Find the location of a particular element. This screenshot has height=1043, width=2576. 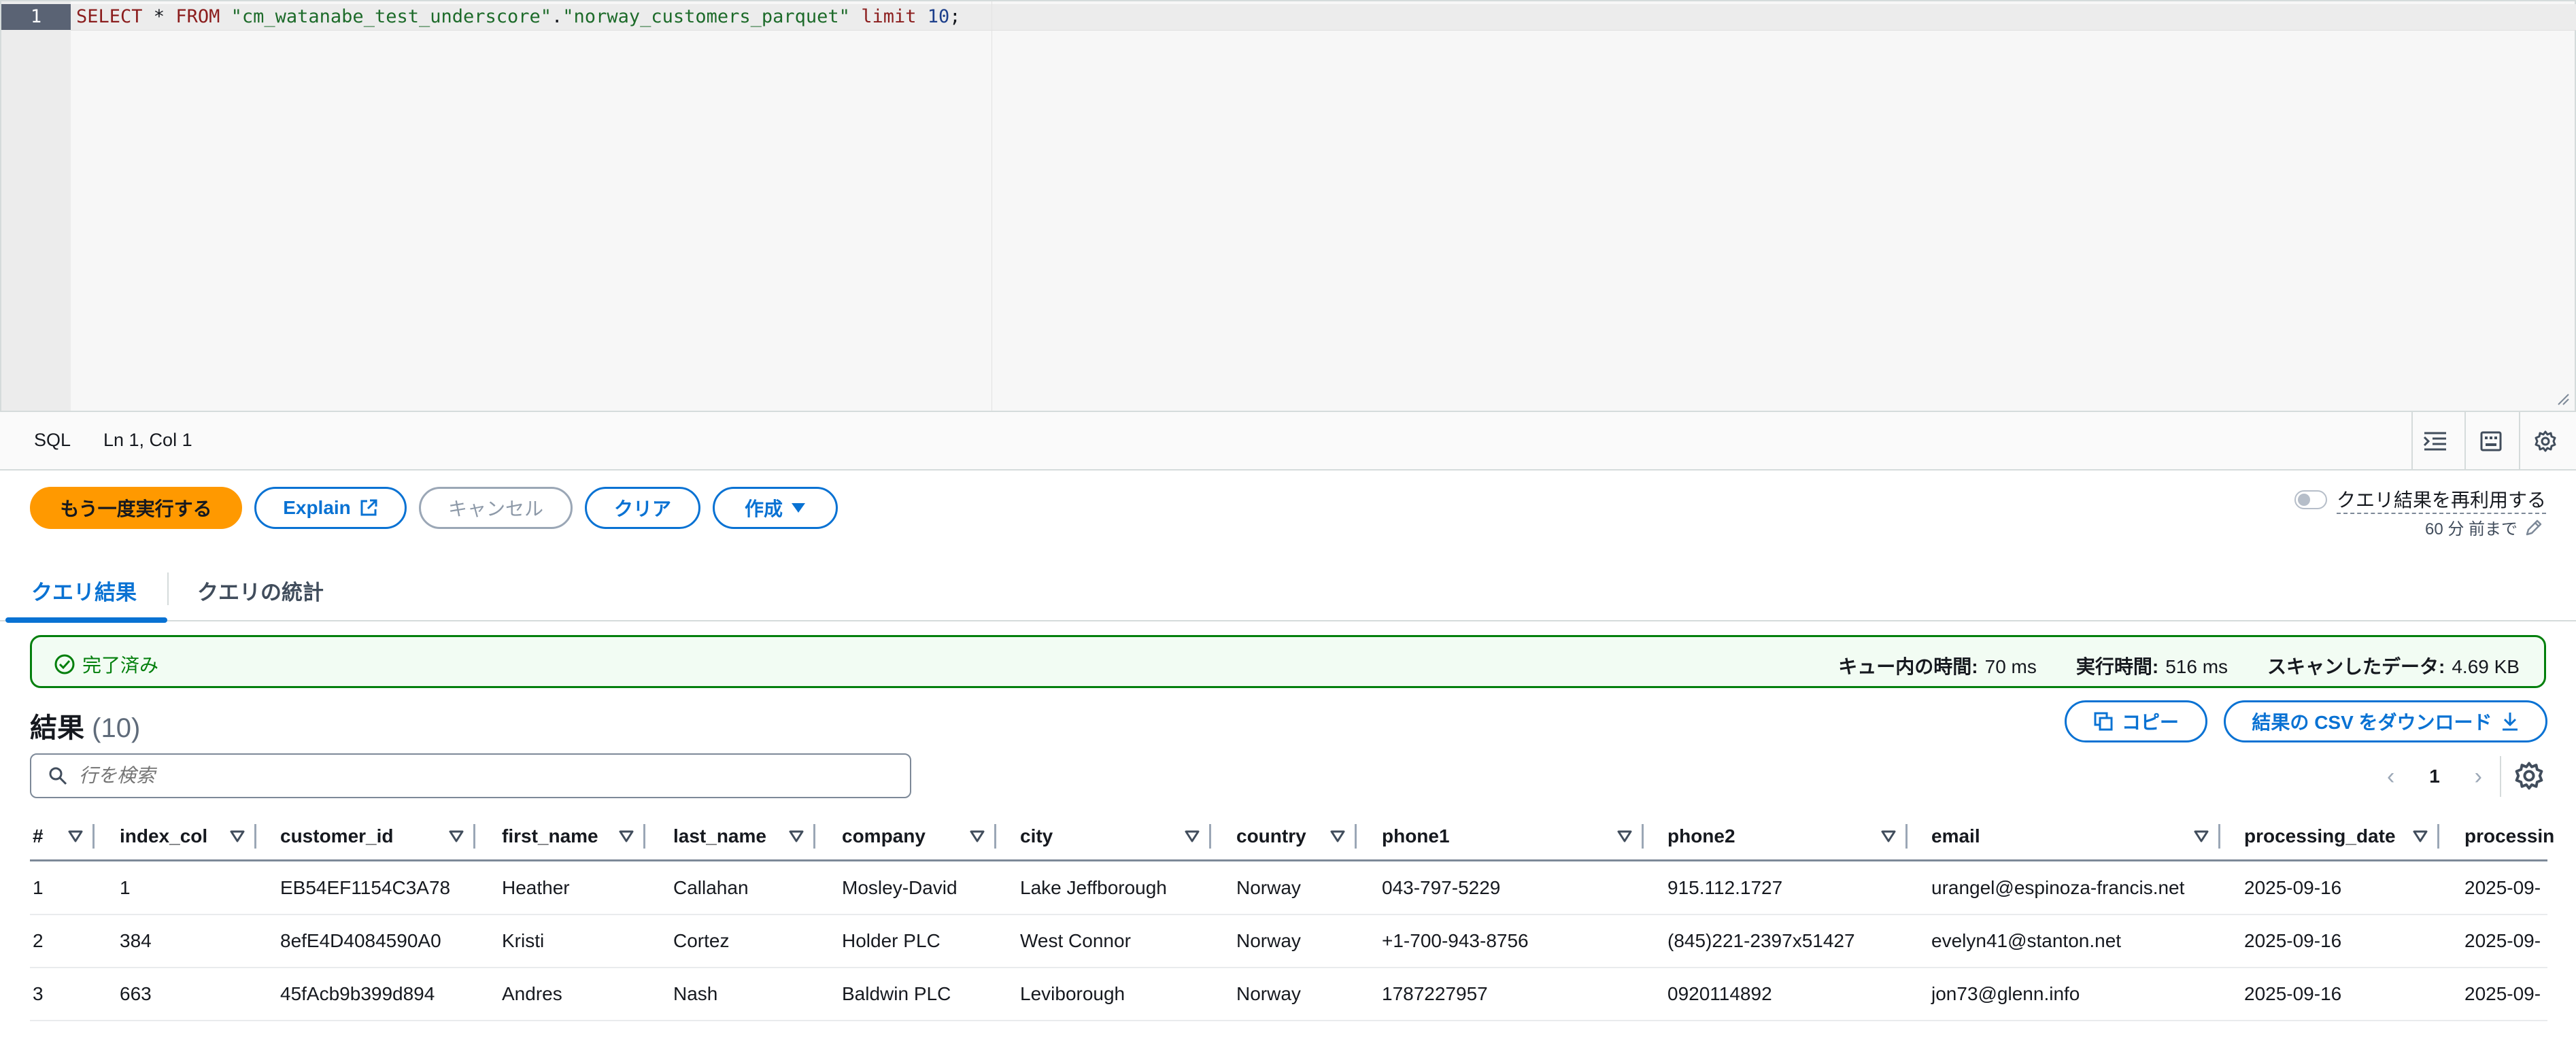

column-header-first-name: first_name is located at coordinates (550, 836).